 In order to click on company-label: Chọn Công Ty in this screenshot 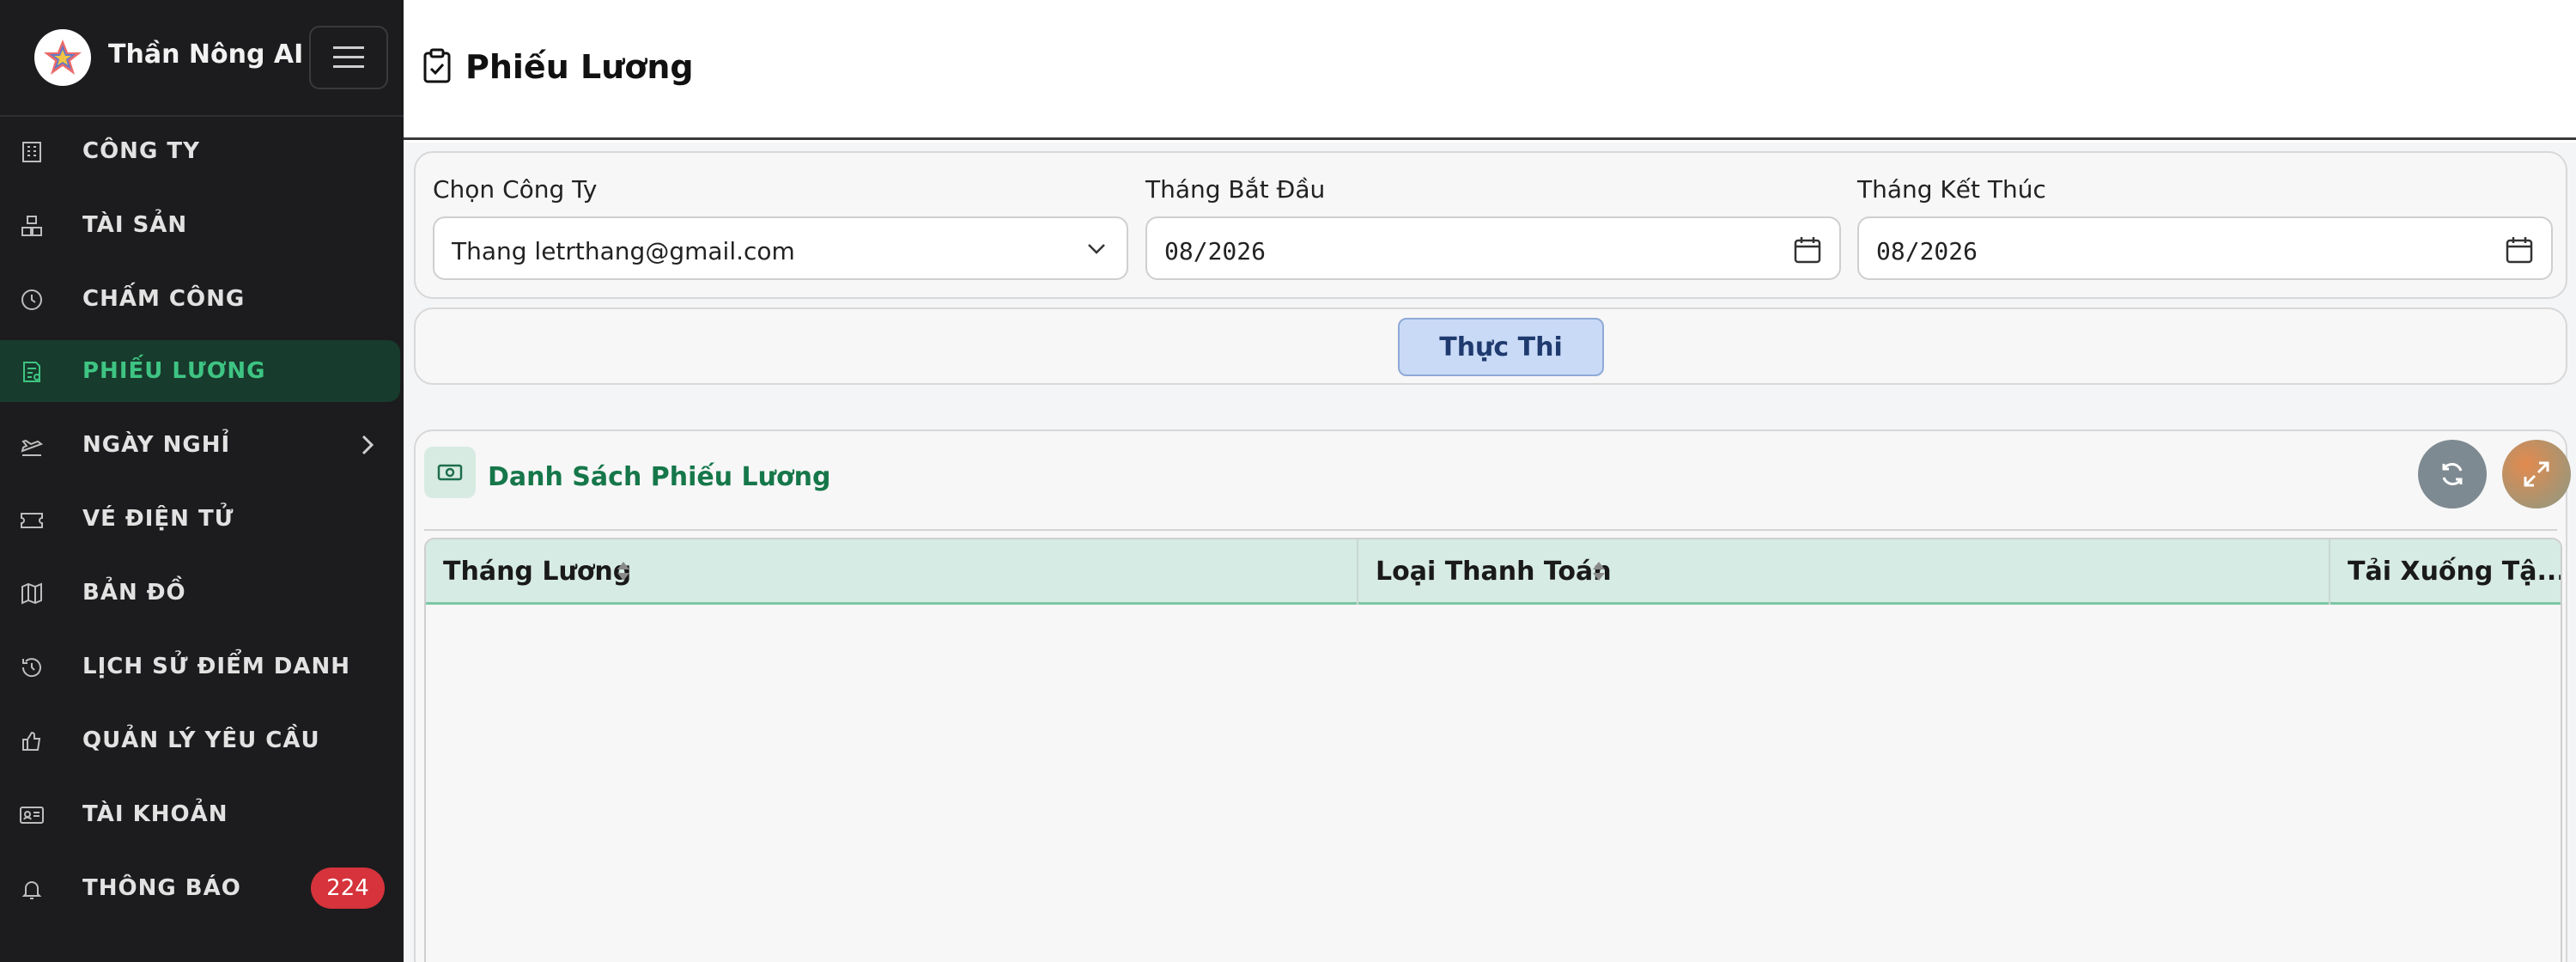, I will do `click(515, 189)`.